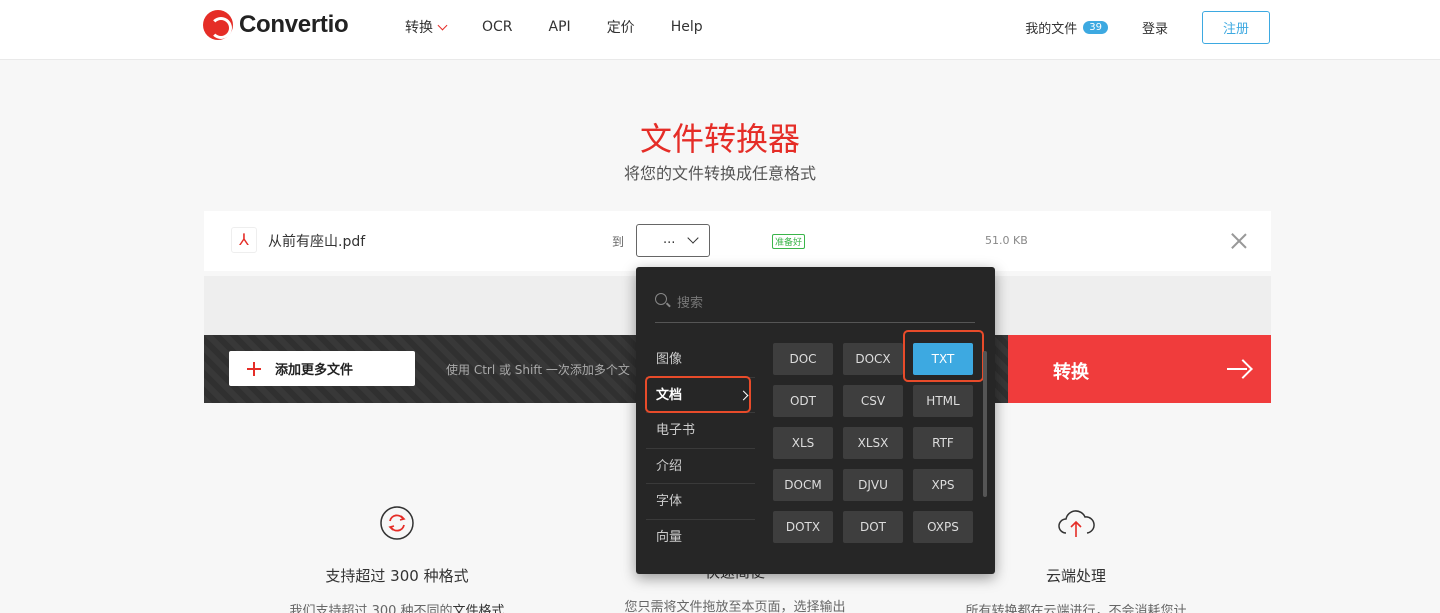  I want to click on convert-label: 转换, so click(1071, 372).